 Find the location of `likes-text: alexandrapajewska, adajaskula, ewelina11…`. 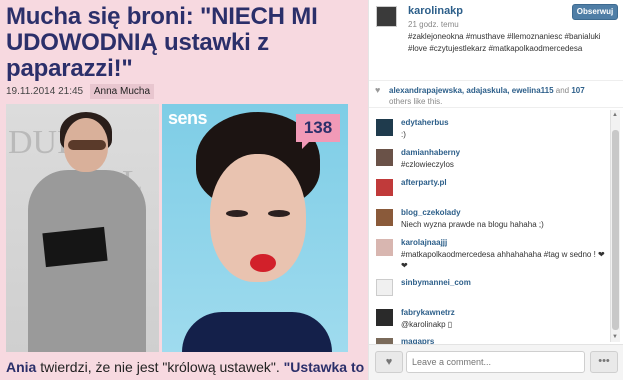

likes-text: alexandrapajewska, adajaskula, ewelina11… is located at coordinates (504, 96).